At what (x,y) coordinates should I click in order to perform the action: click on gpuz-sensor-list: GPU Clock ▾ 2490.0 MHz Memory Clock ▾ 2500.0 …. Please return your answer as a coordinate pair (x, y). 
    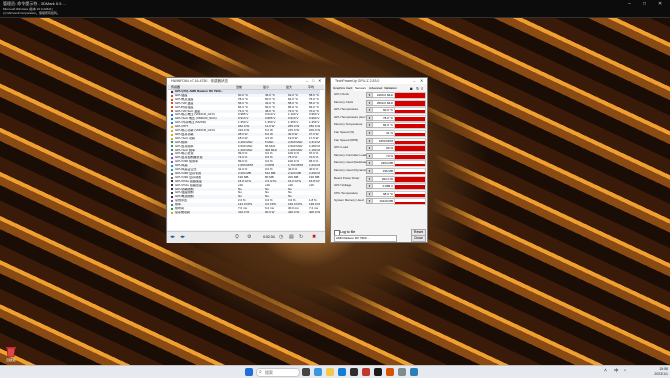
    Looking at the image, I should click on (379, 157).